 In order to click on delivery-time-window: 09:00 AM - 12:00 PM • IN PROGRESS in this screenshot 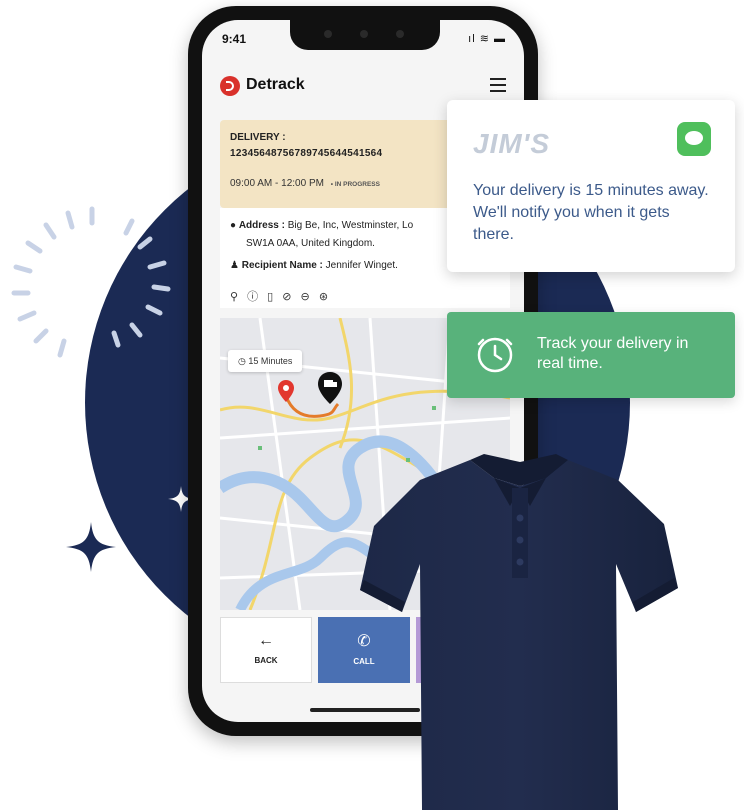, I will do `click(305, 183)`.